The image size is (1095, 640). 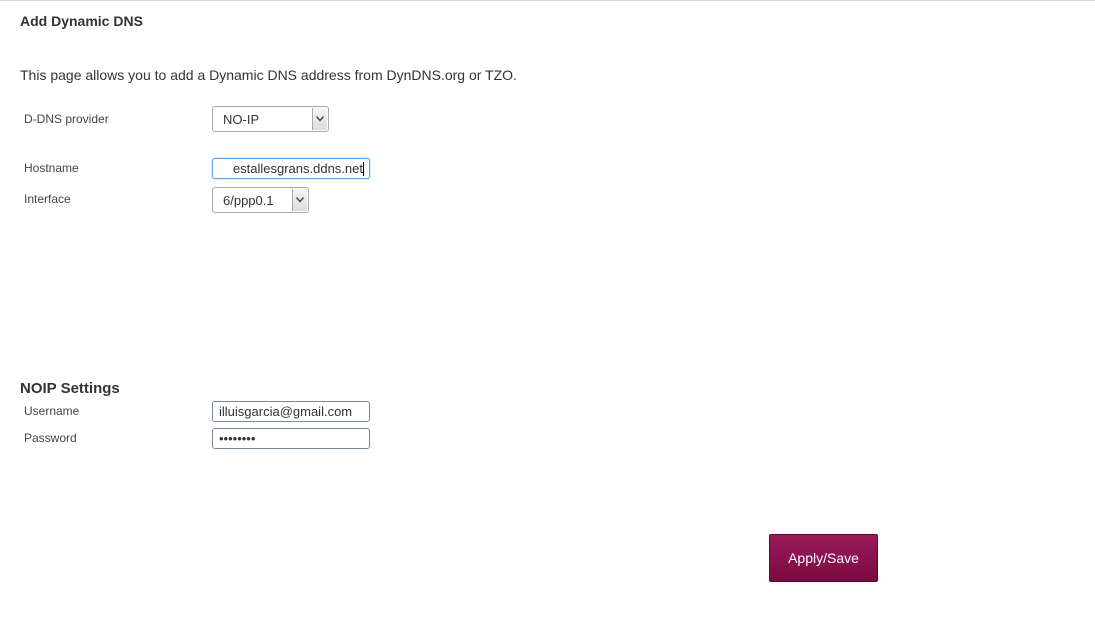 What do you see at coordinates (81, 21) in the screenshot?
I see `page-title: Add Dynamic DNS` at bounding box center [81, 21].